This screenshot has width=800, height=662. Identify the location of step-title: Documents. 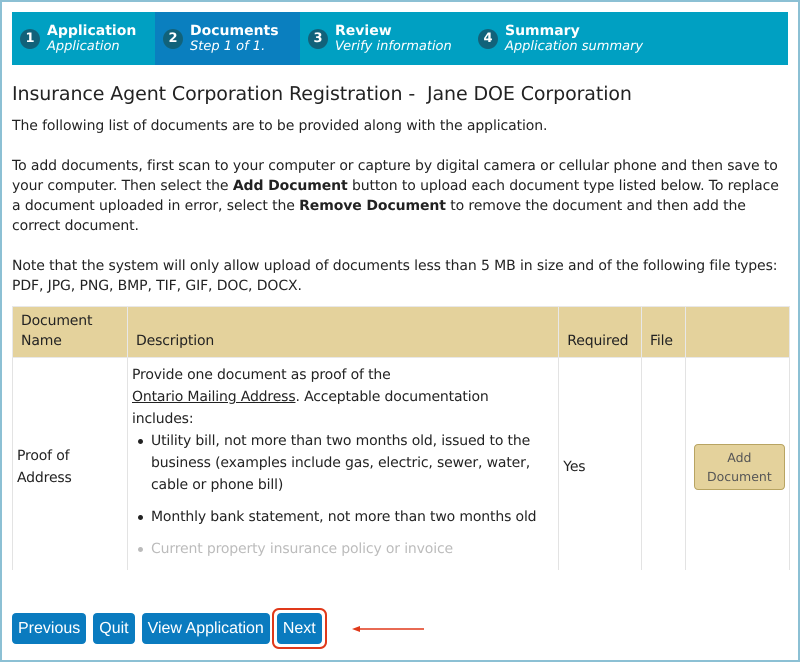
(234, 31).